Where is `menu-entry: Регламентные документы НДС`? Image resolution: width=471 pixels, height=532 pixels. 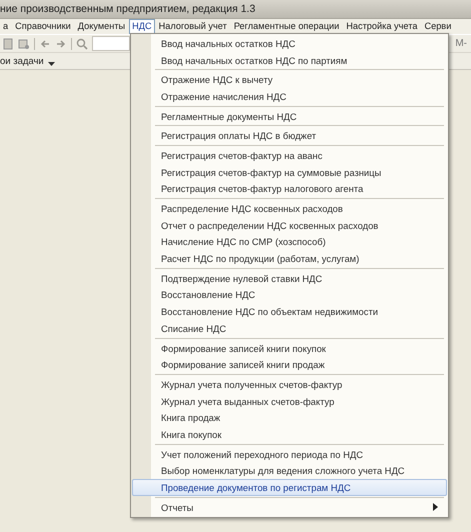
menu-entry: Регламентные документы НДС is located at coordinates (289, 116).